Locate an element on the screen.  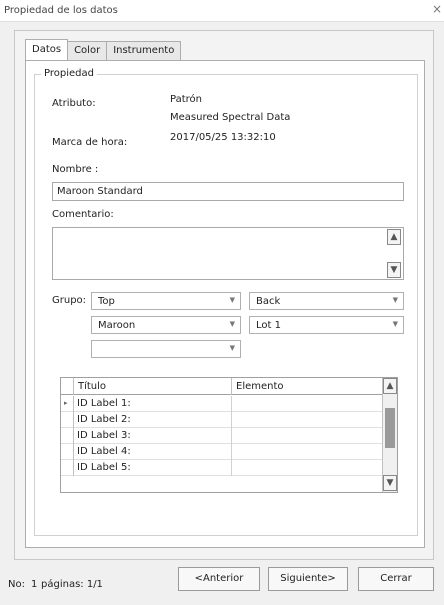
table-row: ID Label 4: is located at coordinates (222, 452).